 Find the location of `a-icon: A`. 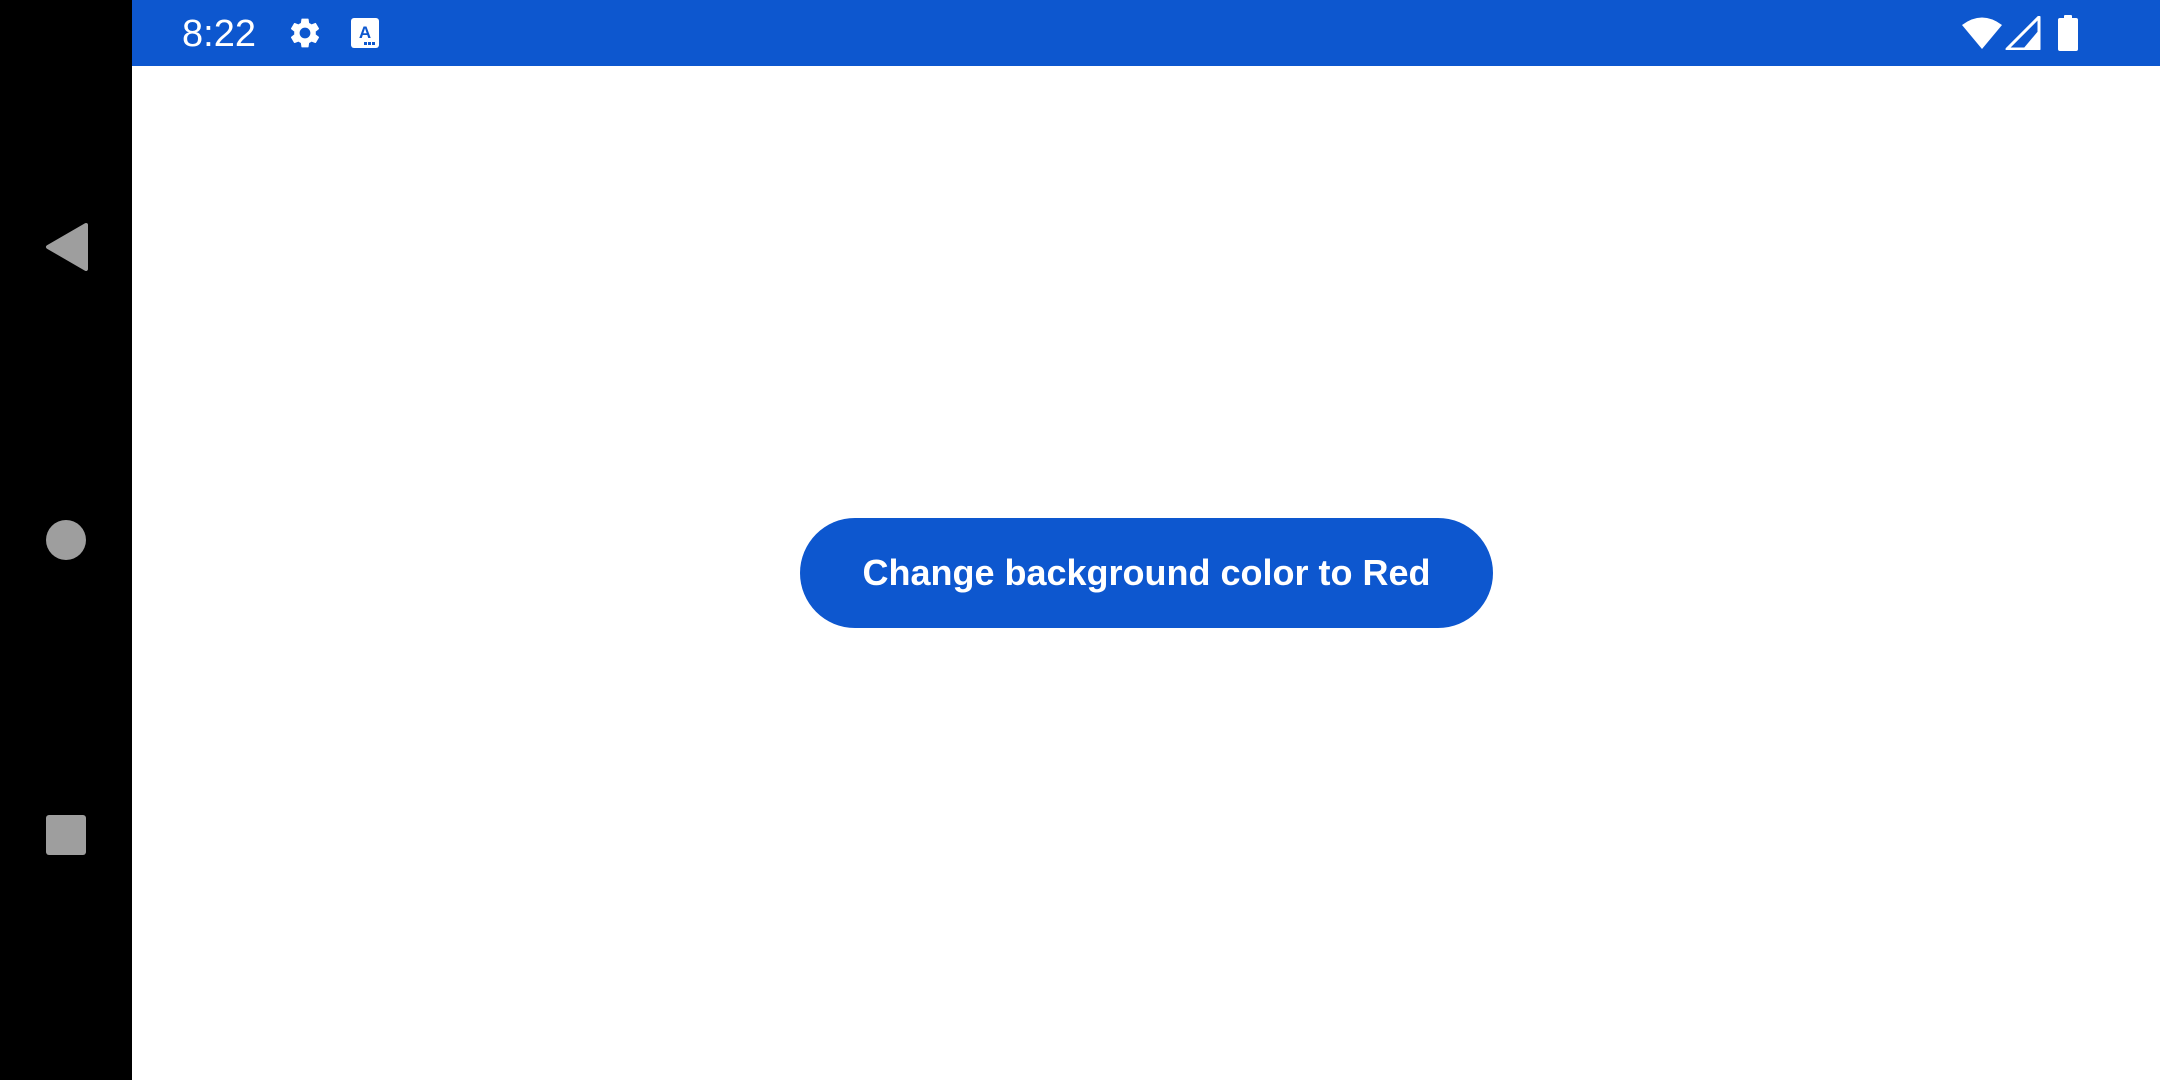

a-icon: A is located at coordinates (365, 33).